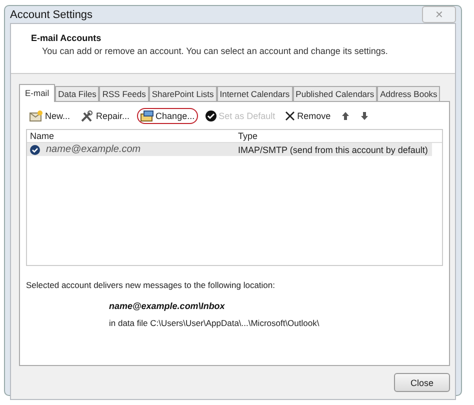 This screenshot has width=474, height=405. Describe the element at coordinates (66, 38) in the screenshot. I see `section-title: E-mail Accounts` at that location.